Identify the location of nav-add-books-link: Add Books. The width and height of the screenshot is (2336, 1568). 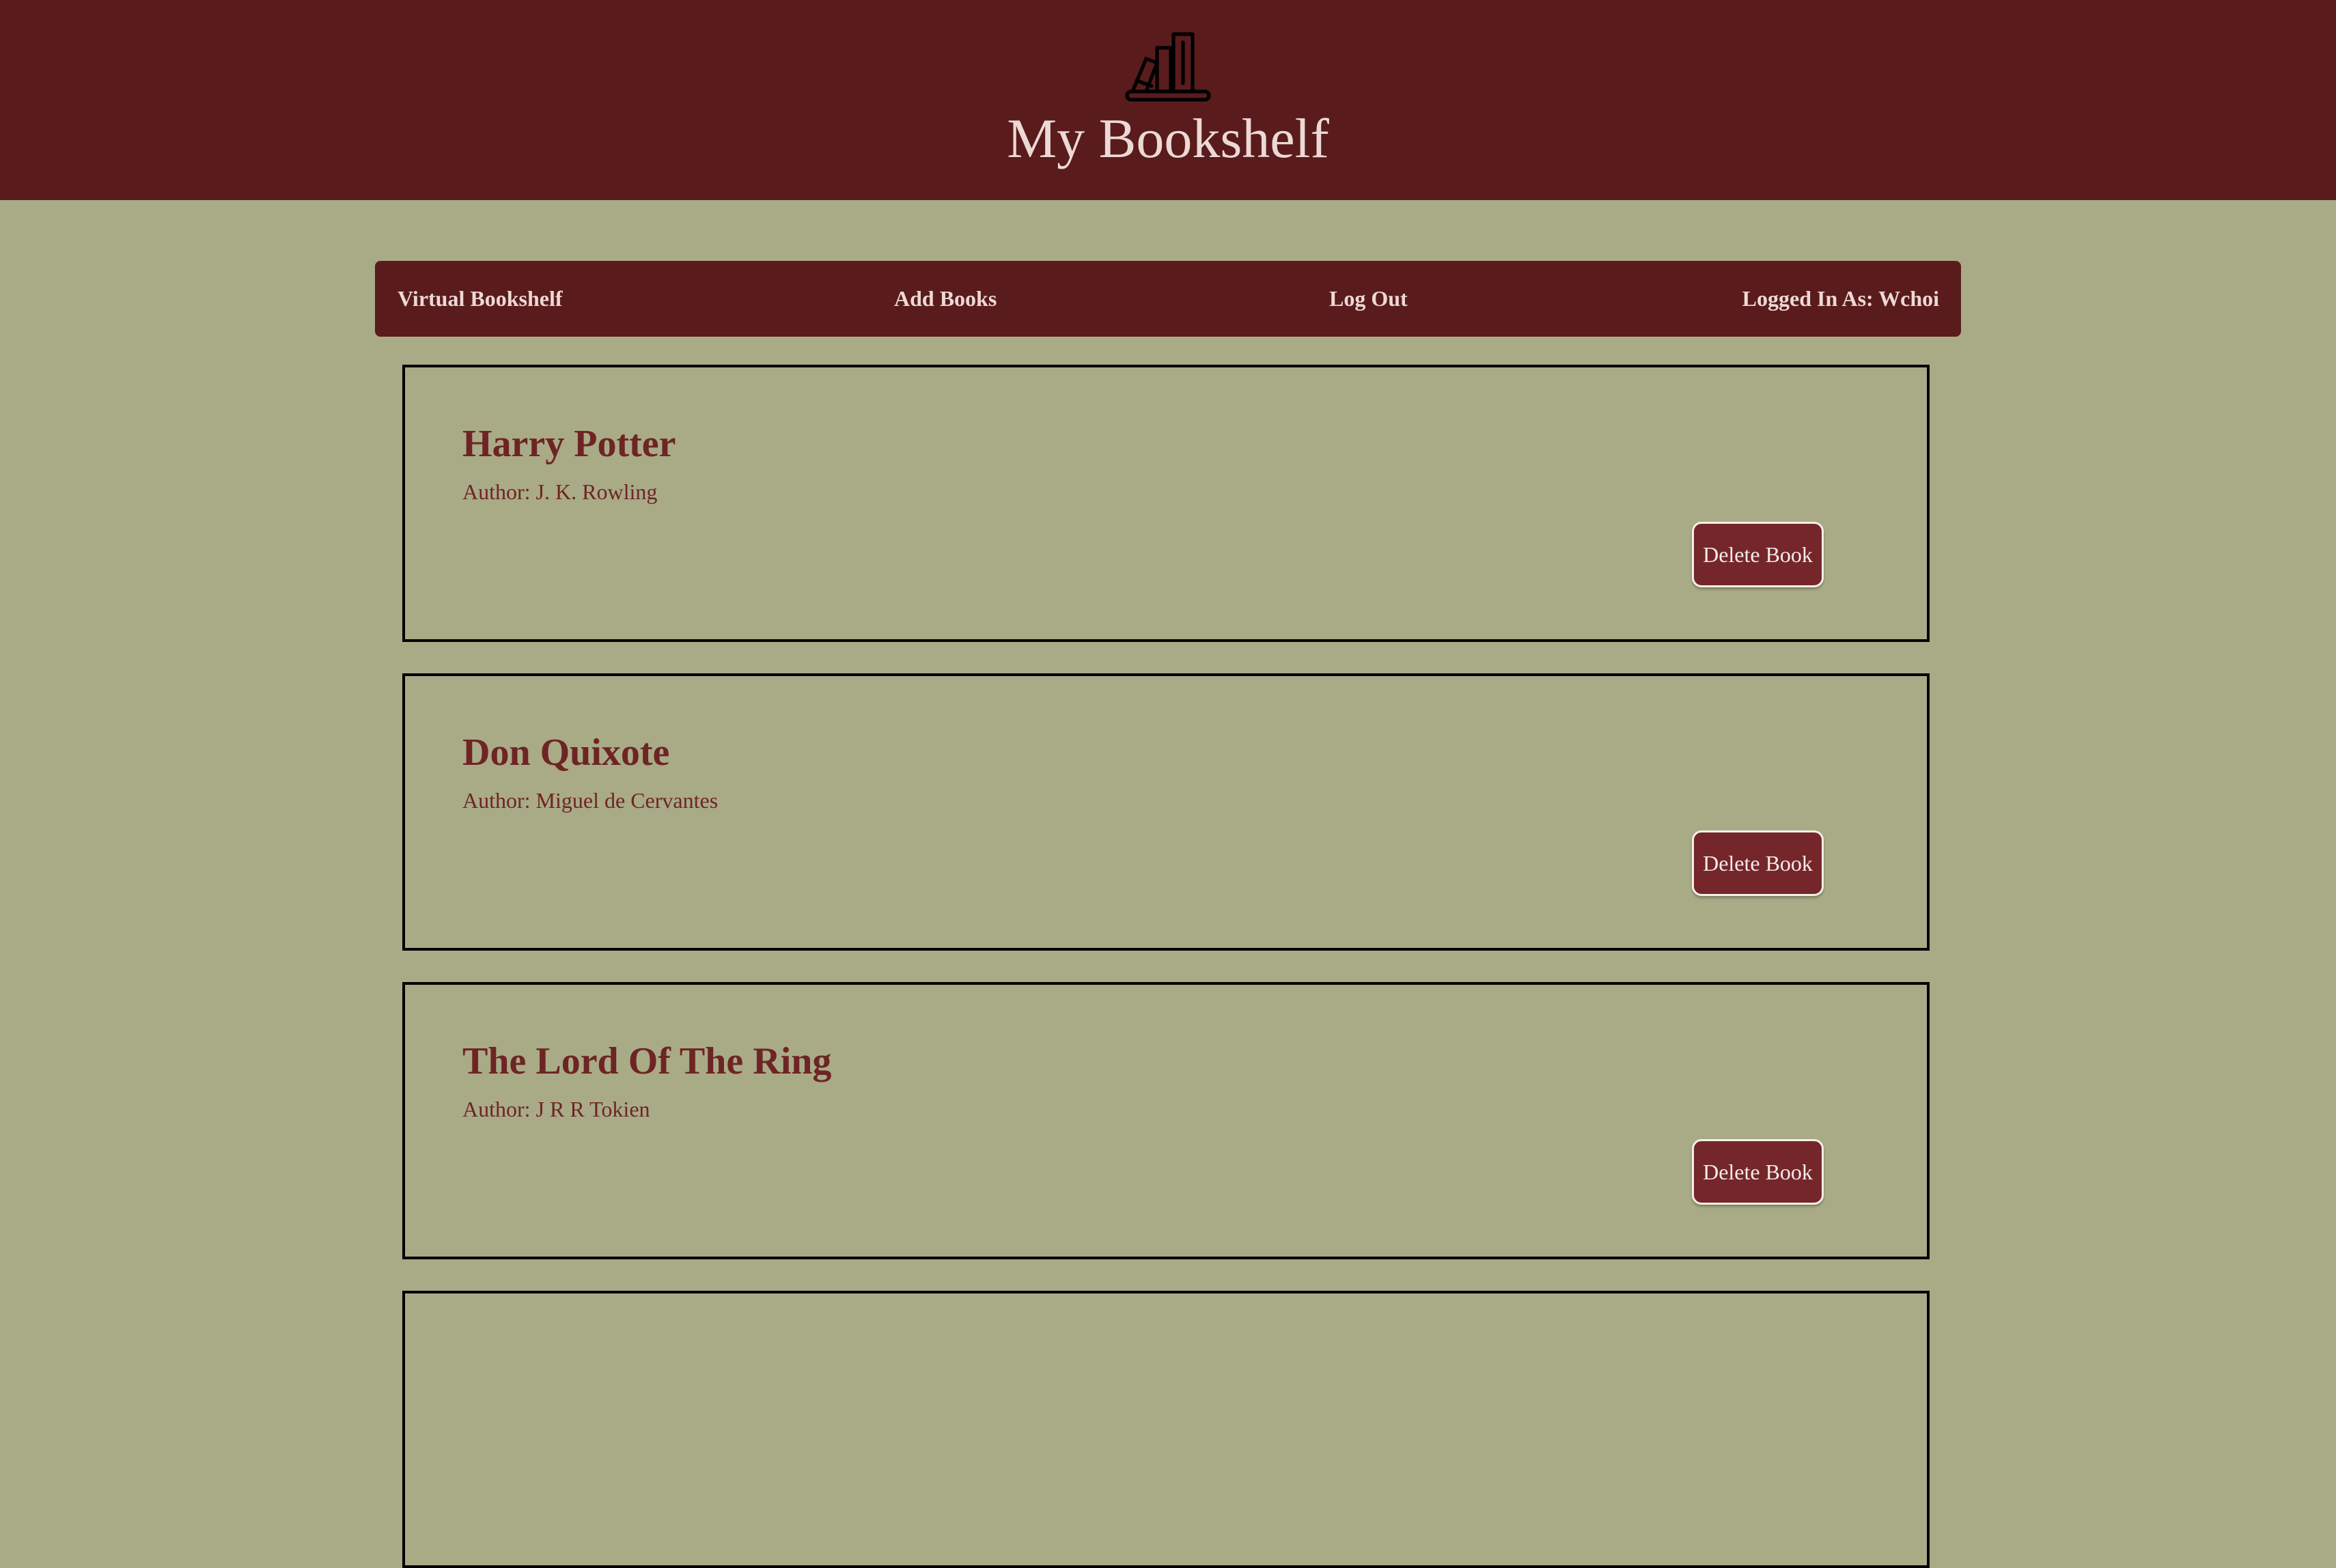
(946, 299).